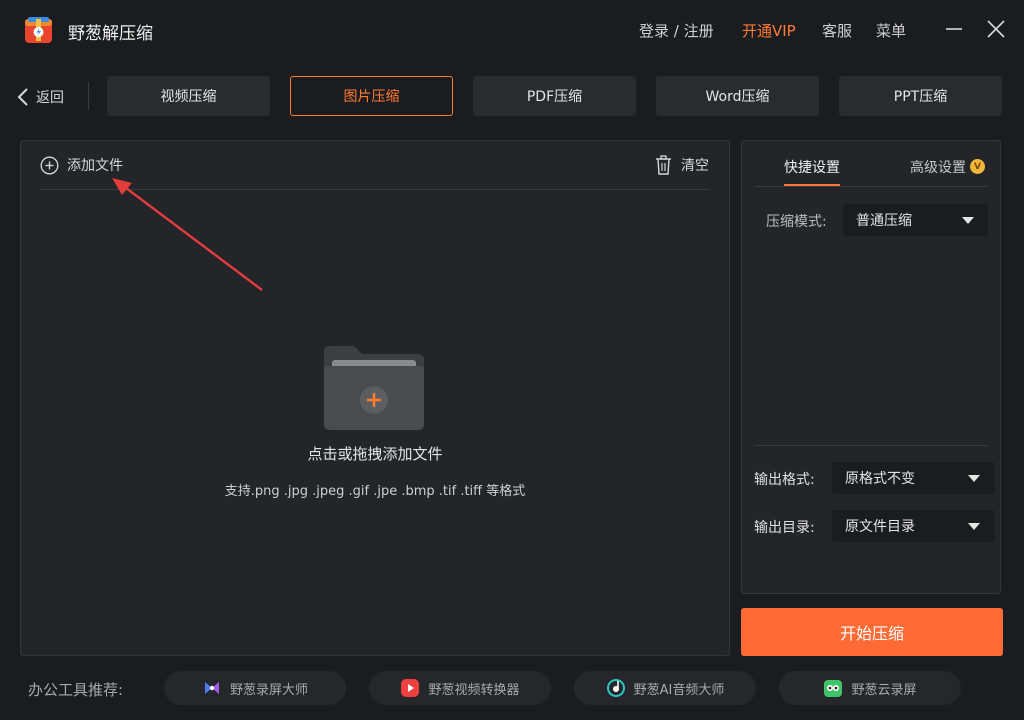 This screenshot has width=1024, height=720. What do you see at coordinates (784, 528) in the screenshot?
I see `output-dir-label: 输出目录:` at bounding box center [784, 528].